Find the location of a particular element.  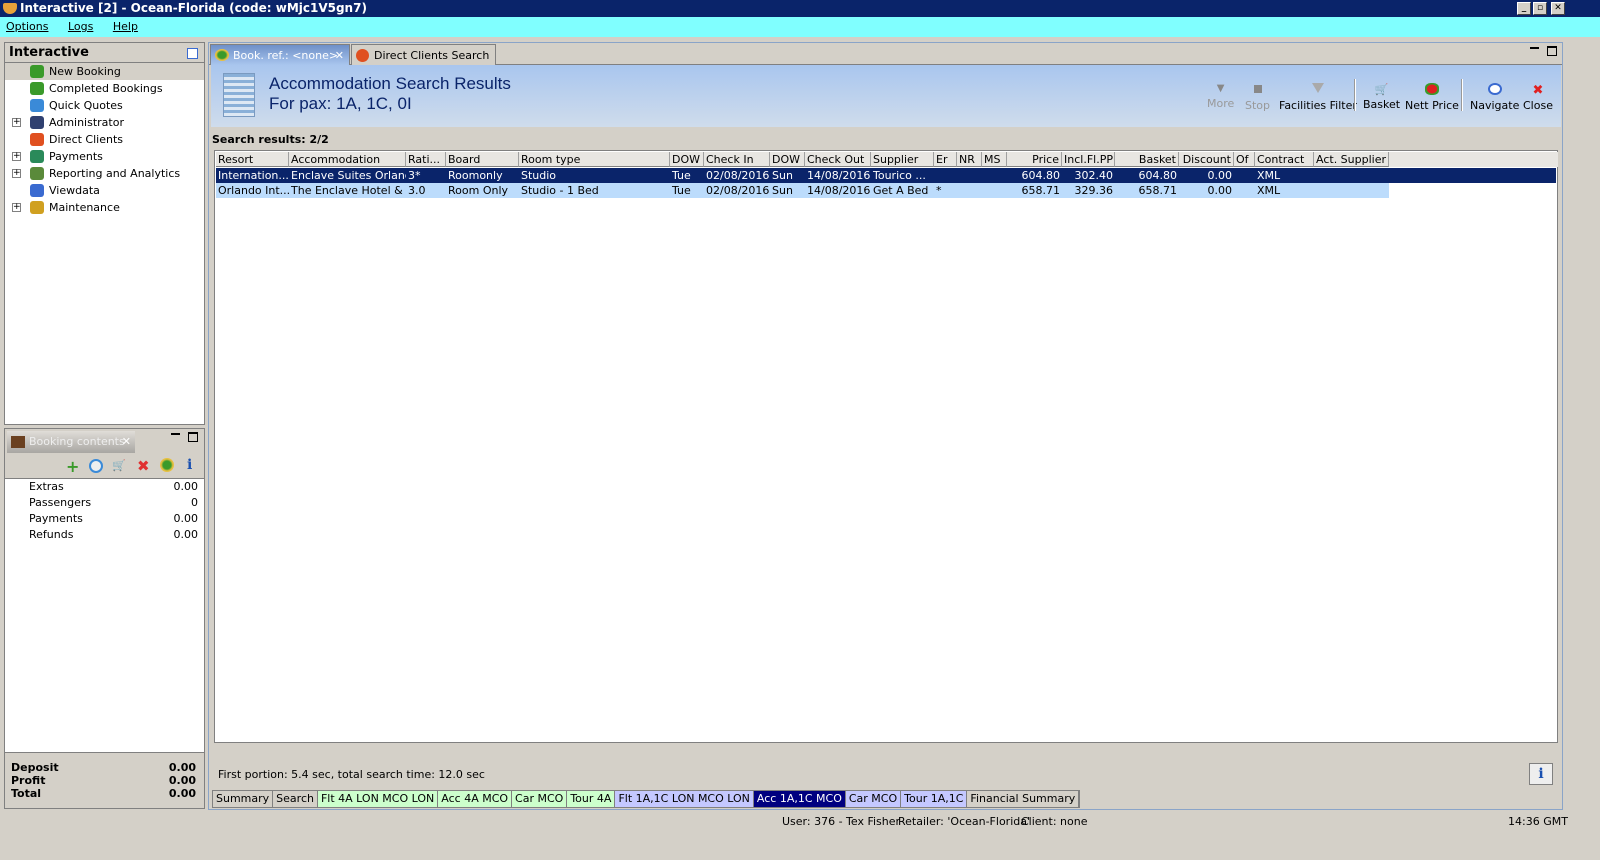

tab-booking-contents: Booking contents ✕ is located at coordinates (71, 442).